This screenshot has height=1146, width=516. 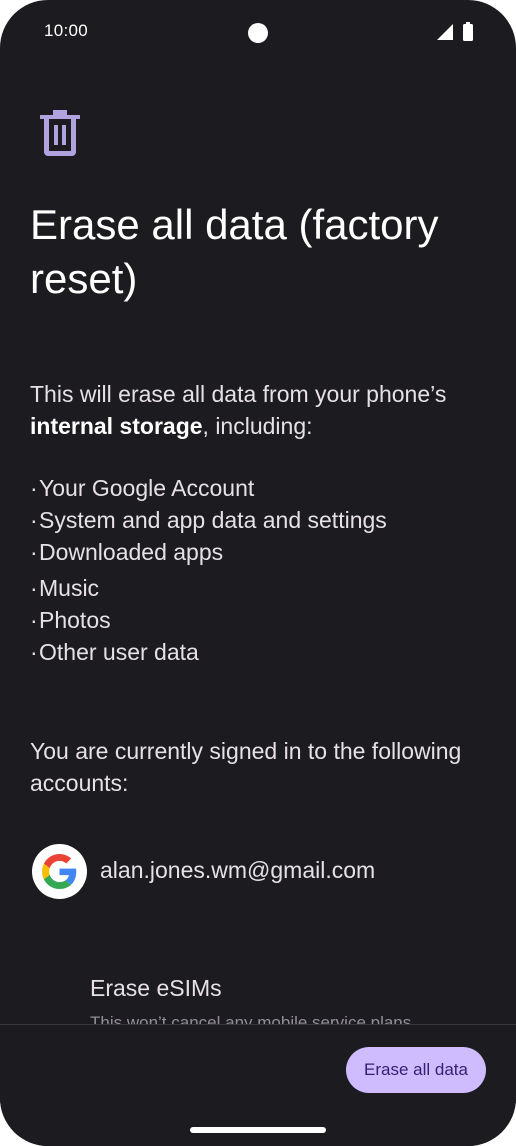 I want to click on account-email: alan.jones.wm@gmail.com, so click(x=238, y=870).